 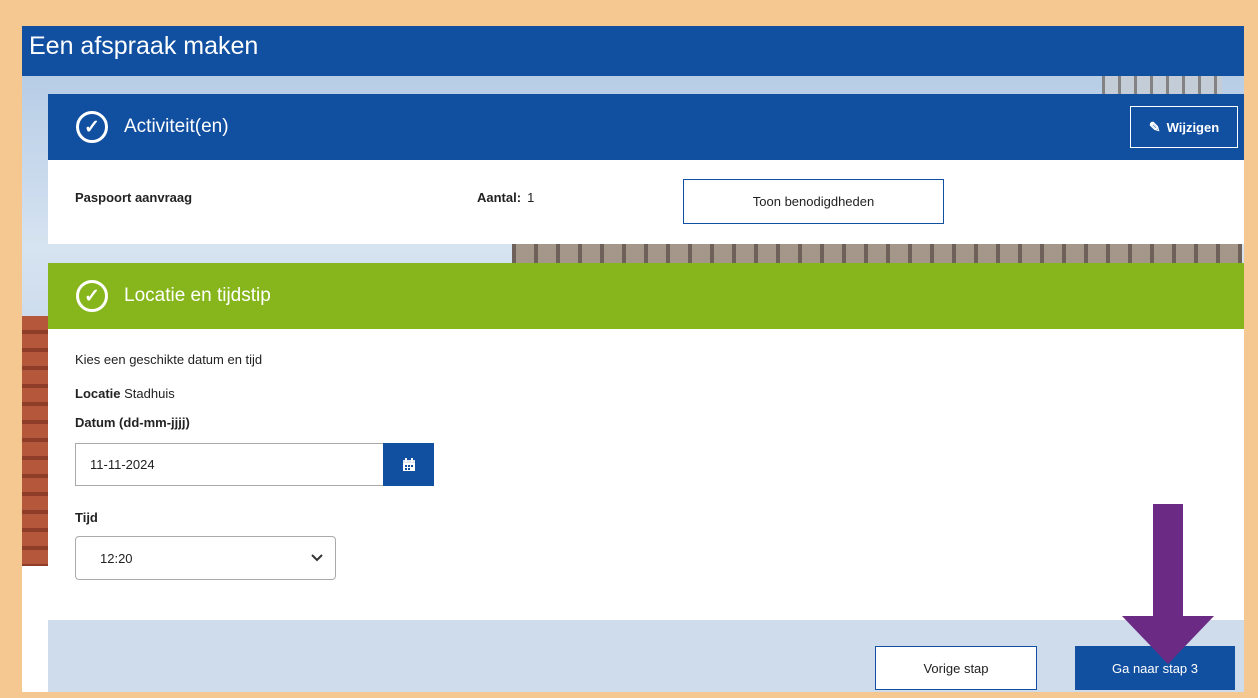 What do you see at coordinates (646, 127) in the screenshot?
I see `activities-header: ✓ Activiteit(en) ✎ Wijzigen` at bounding box center [646, 127].